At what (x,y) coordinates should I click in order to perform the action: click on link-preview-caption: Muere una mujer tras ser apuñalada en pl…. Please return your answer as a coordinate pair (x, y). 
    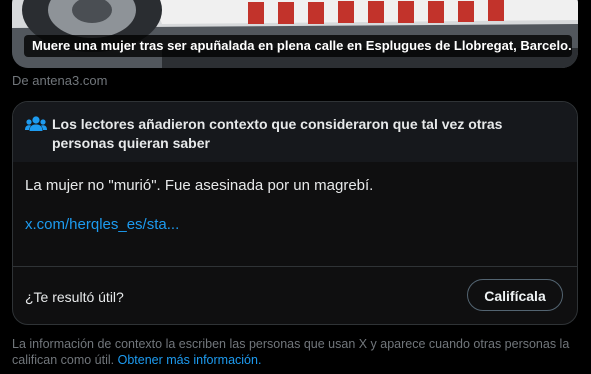
    Looking at the image, I should click on (298, 46).